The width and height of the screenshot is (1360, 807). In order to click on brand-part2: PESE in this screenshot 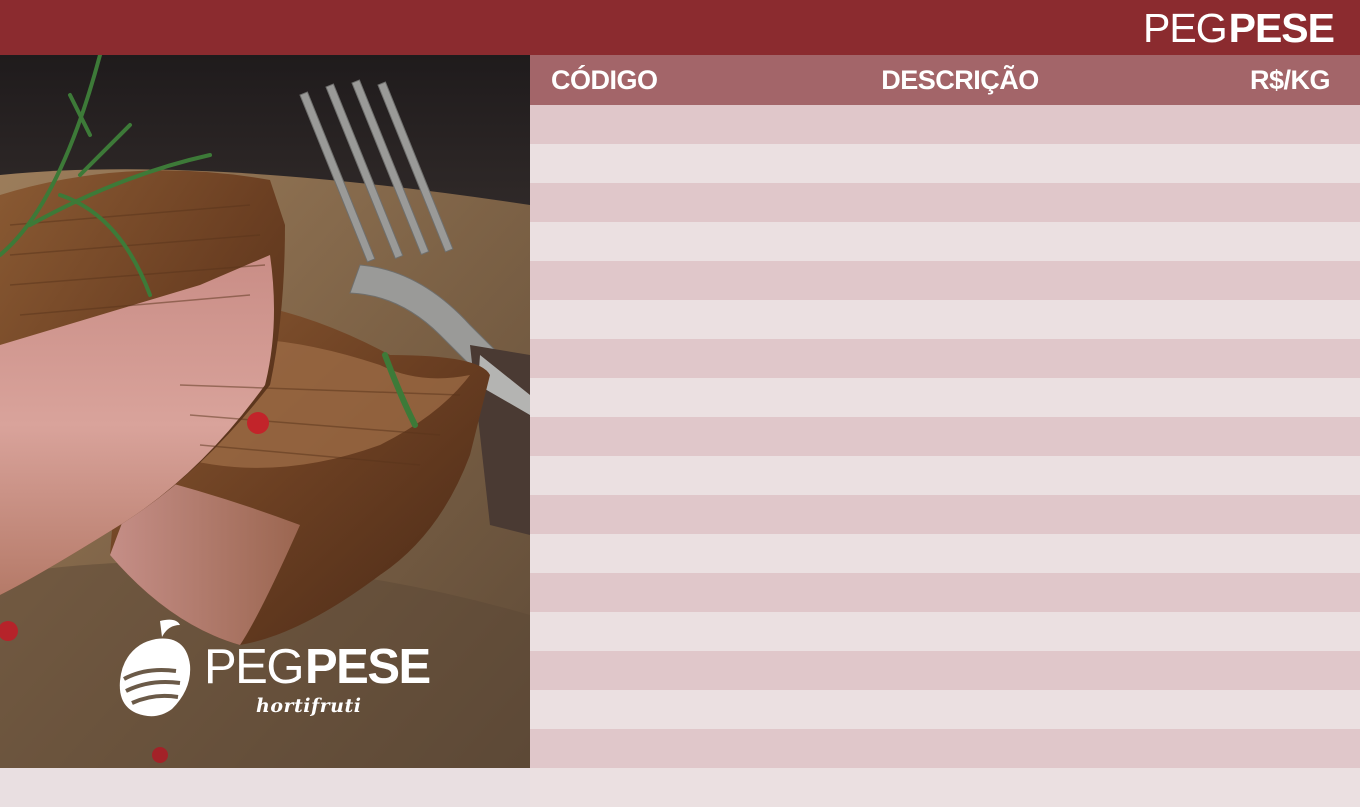, I will do `click(1281, 27)`.